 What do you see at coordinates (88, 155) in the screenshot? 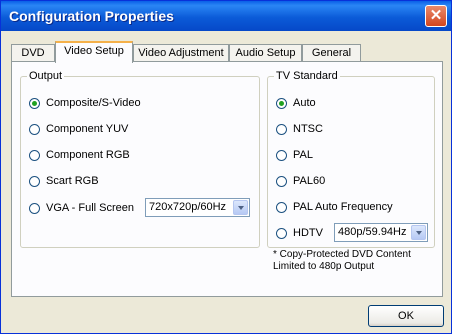
I see `radio-label: Component RGB` at bounding box center [88, 155].